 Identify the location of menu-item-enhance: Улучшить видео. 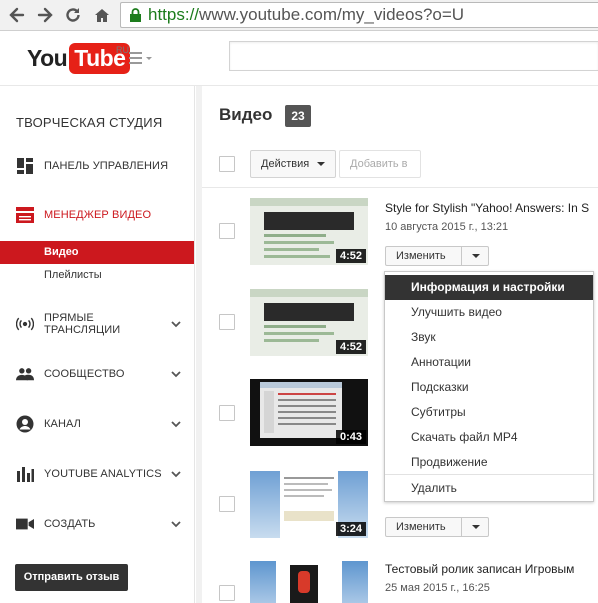
(489, 312).